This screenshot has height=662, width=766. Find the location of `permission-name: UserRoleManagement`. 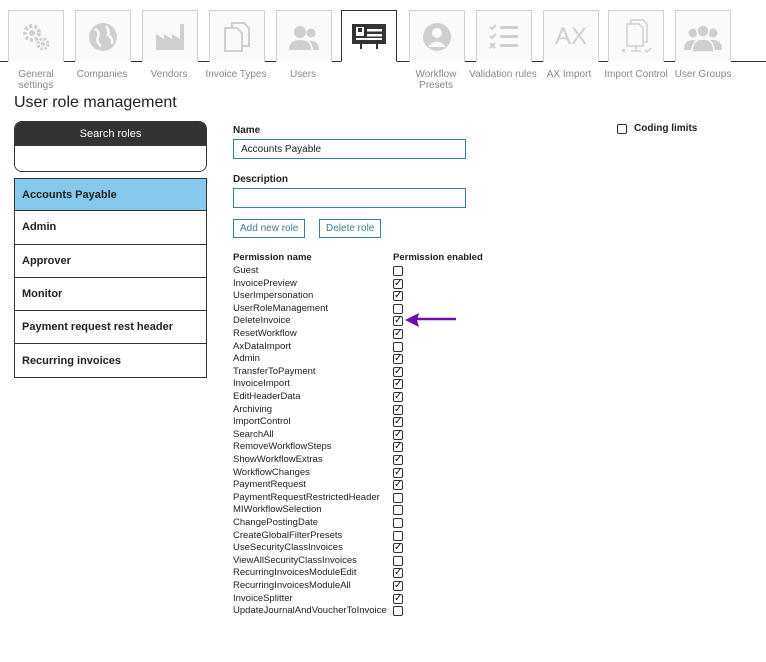

permission-name: UserRoleManagement is located at coordinates (281, 308).